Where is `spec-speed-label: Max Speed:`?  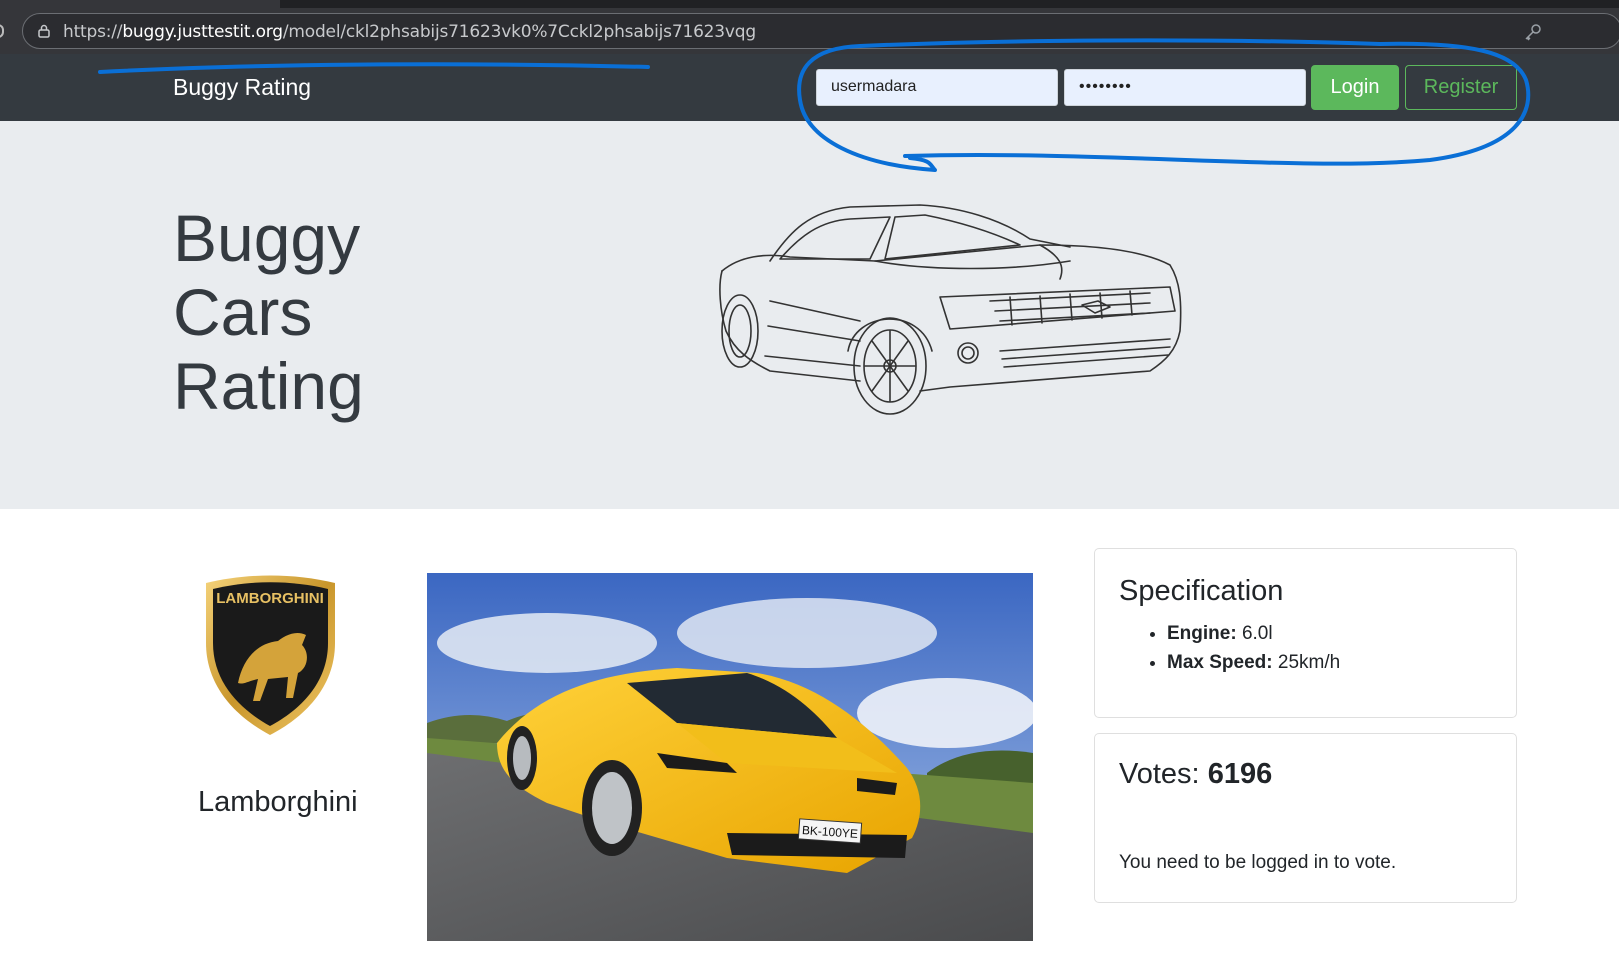
spec-speed-label: Max Speed: is located at coordinates (1220, 662).